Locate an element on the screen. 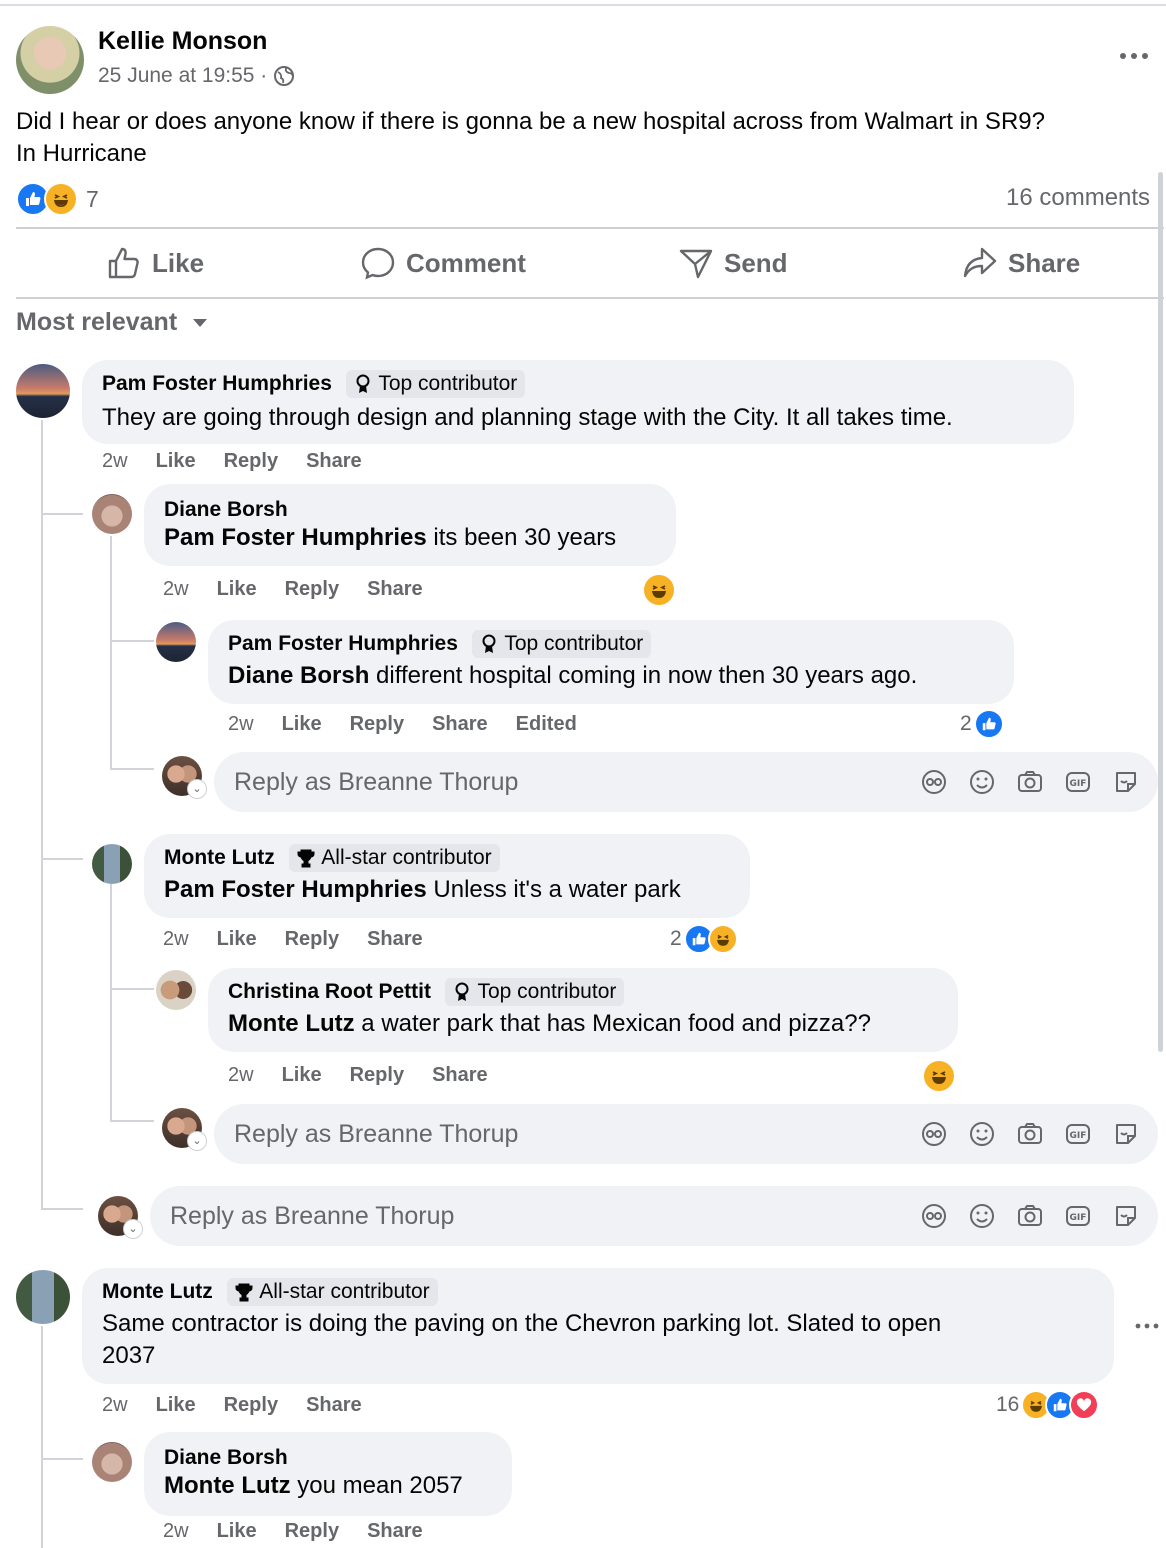  post-reactions-summary: 7 is located at coordinates (57, 199).